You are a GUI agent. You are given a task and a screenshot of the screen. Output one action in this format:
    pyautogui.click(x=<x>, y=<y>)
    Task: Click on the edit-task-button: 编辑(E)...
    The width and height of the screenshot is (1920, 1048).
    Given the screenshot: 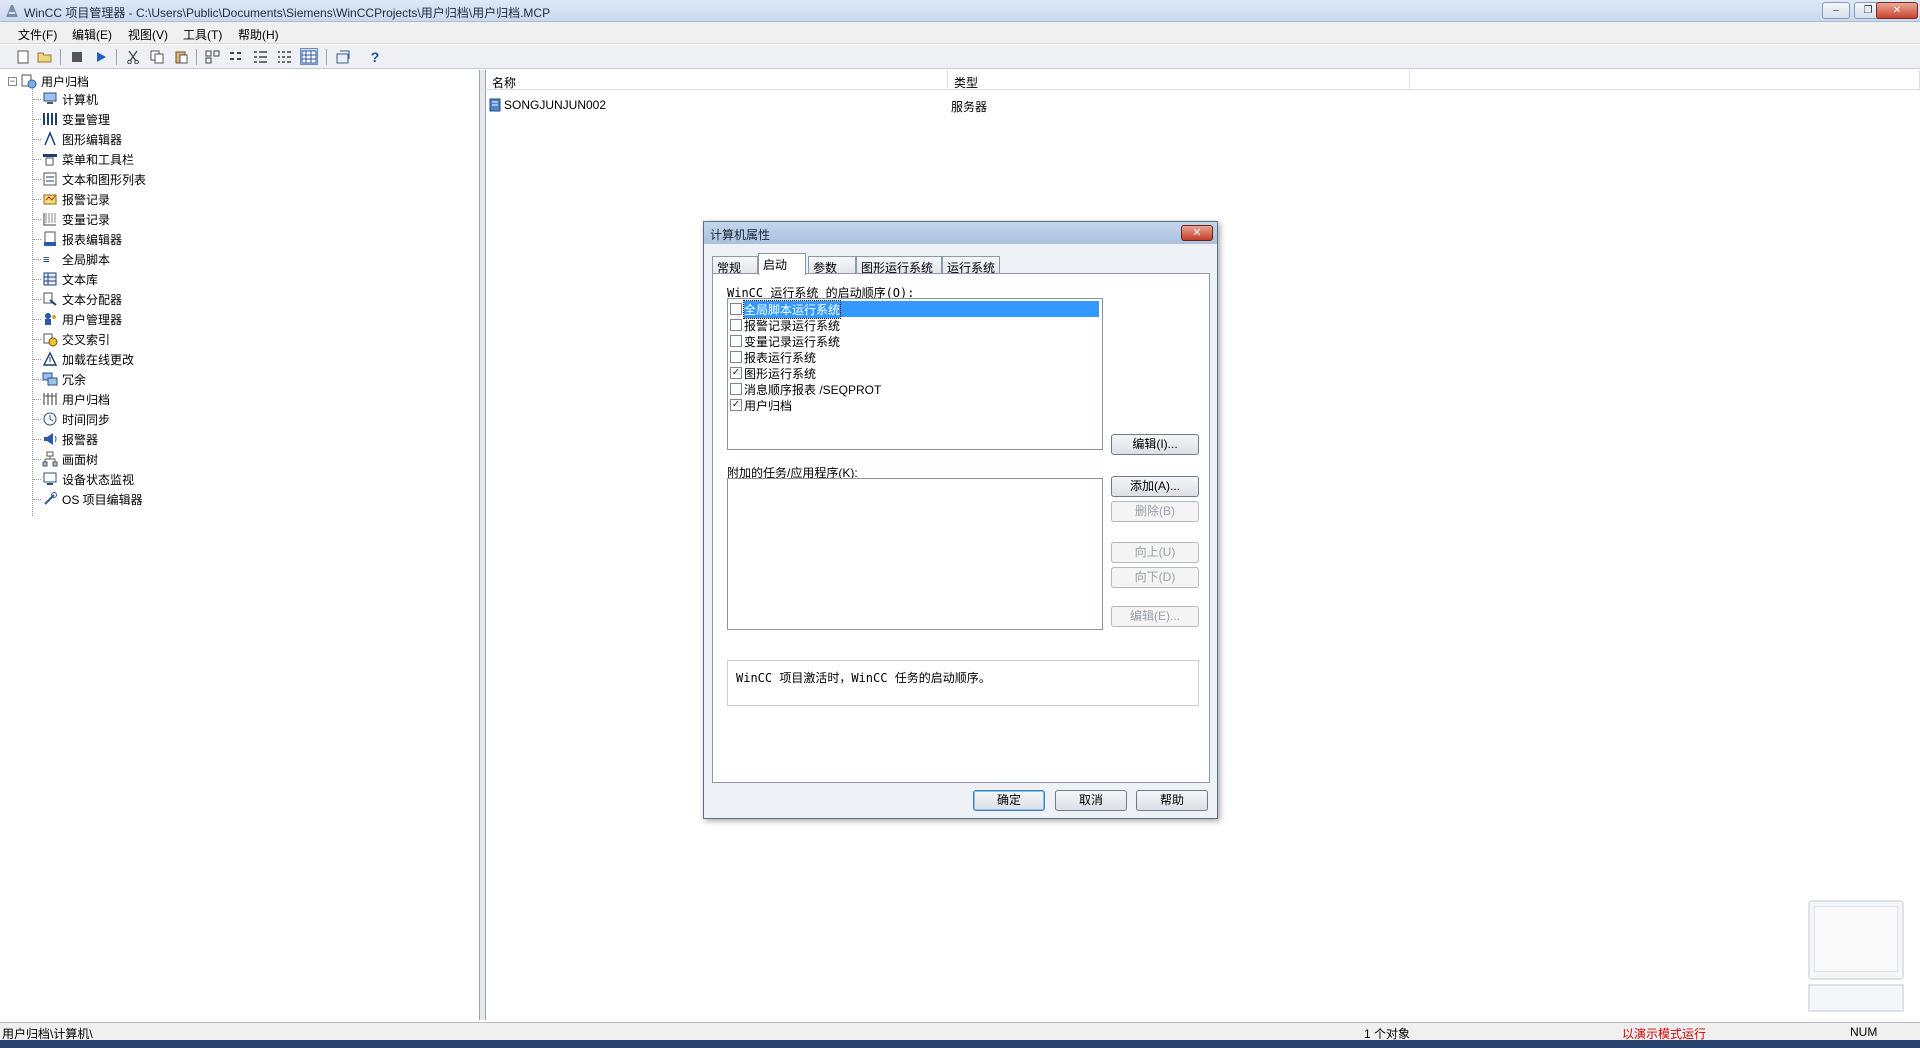 What is the action you would take?
    pyautogui.click(x=1155, y=616)
    